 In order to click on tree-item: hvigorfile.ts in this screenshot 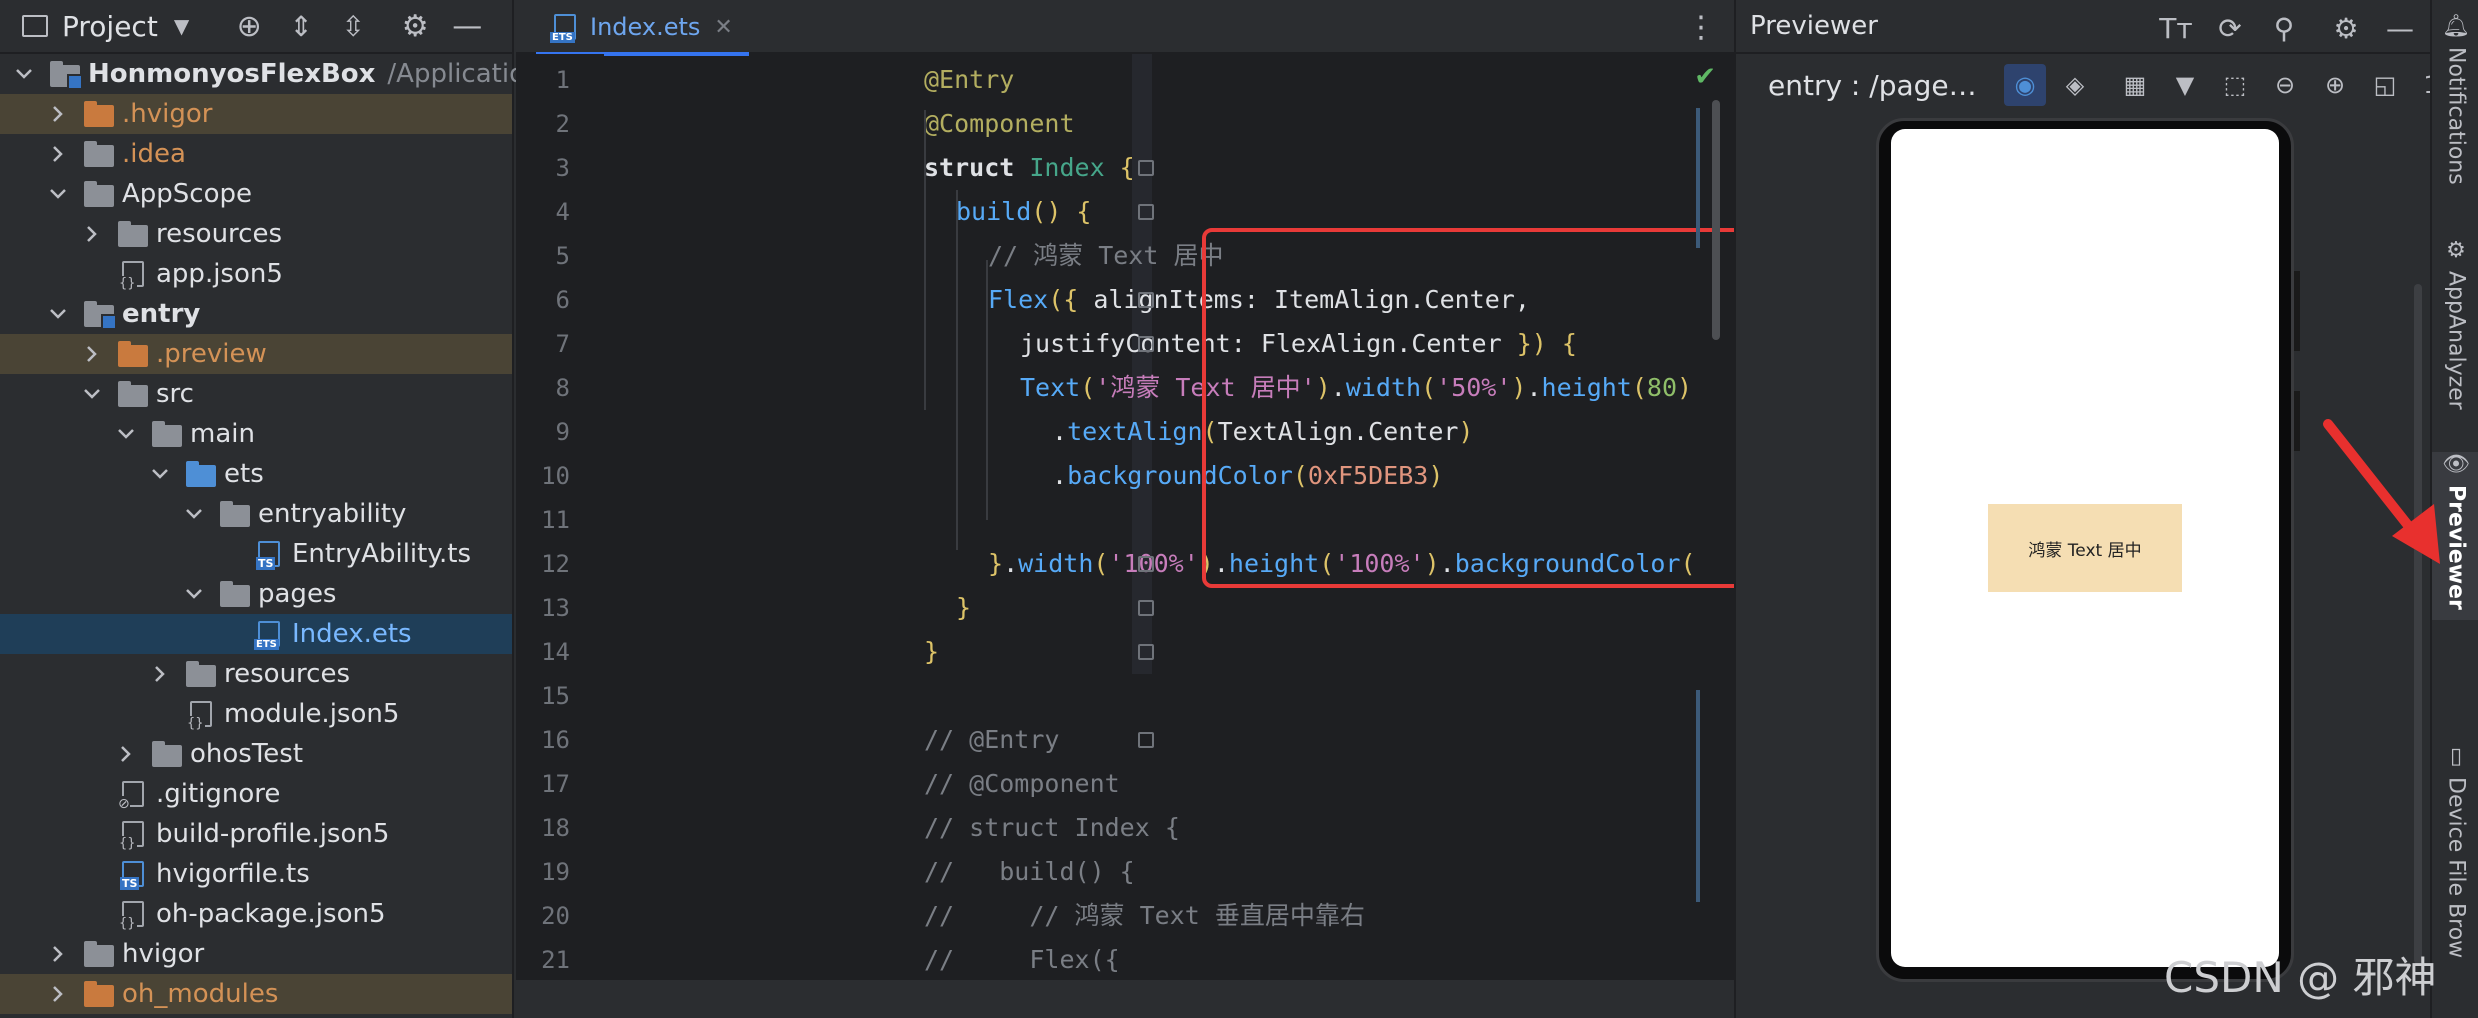, I will do `click(256, 874)`.